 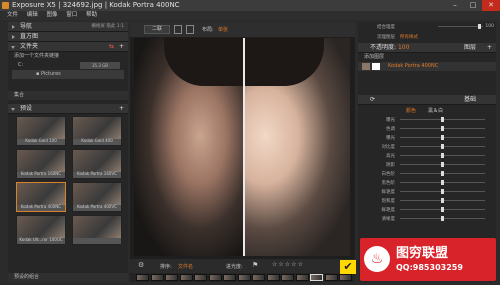 I want to click on slider-row: 阴影, so click(x=427, y=164).